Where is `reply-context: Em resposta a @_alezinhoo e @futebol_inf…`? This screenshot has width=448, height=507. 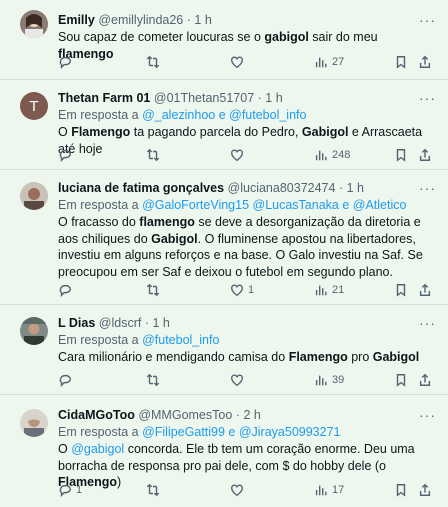
reply-context: Em resposta a @_alezinhoo e @futebol_inf… is located at coordinates (247, 115).